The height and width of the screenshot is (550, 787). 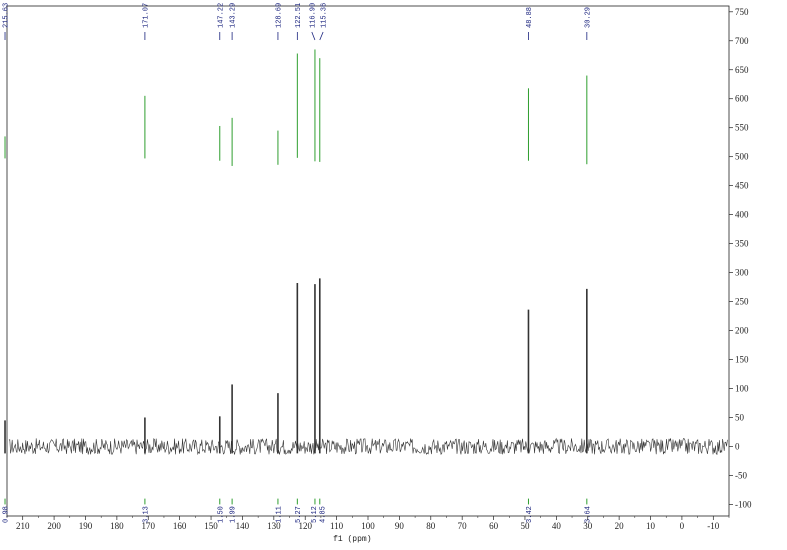 I want to click on x-tick-label-6: 150, so click(x=211, y=526).